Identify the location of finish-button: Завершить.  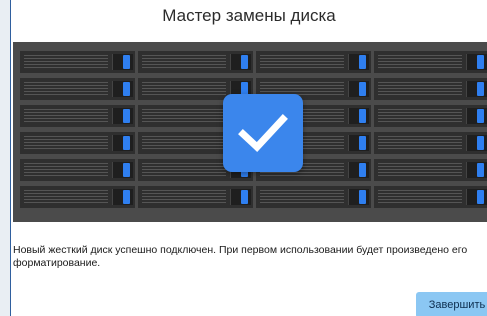
(451, 304).